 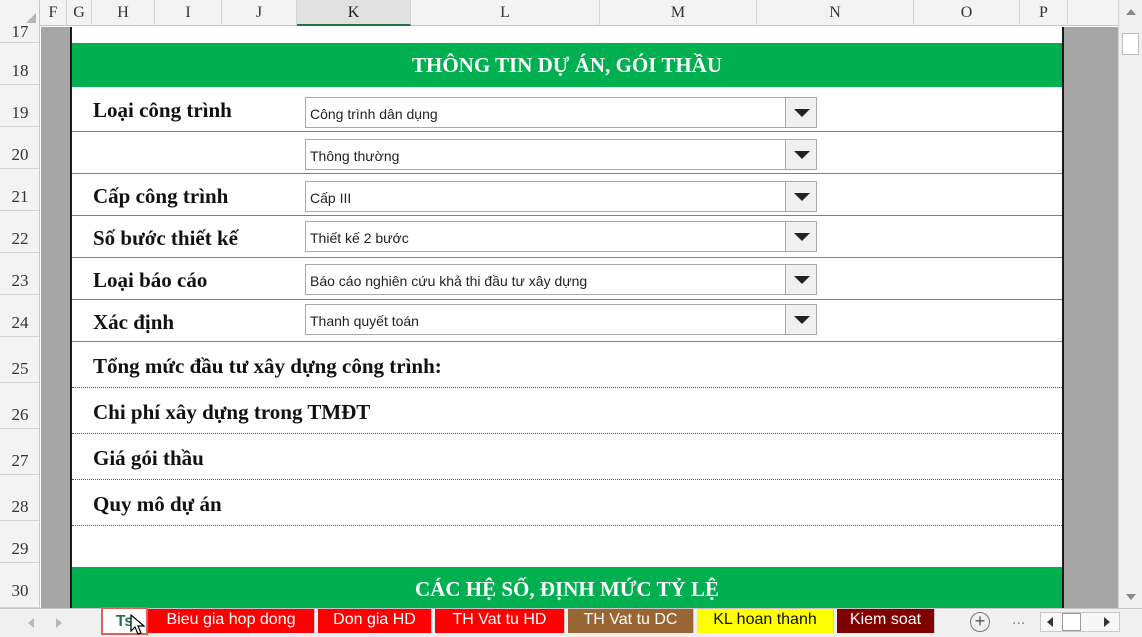 I want to click on tab-scroll-left-icon, so click(x=31, y=623).